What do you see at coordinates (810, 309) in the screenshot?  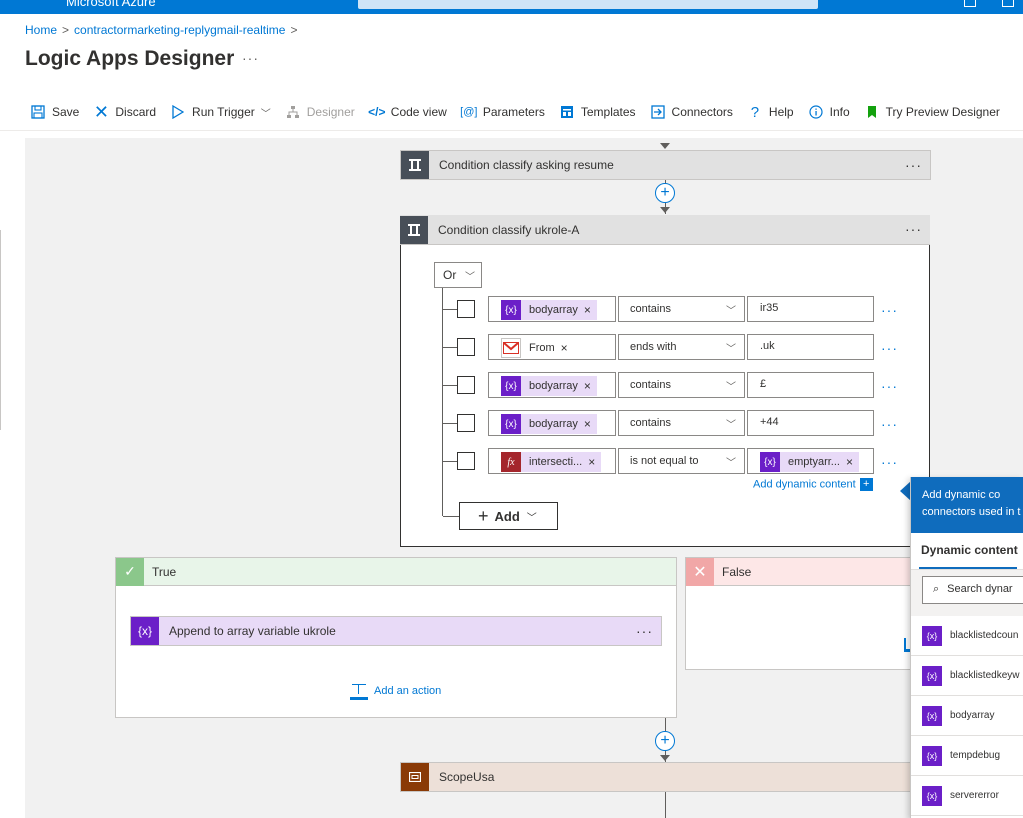 I see `right-operand-field: ir35` at bounding box center [810, 309].